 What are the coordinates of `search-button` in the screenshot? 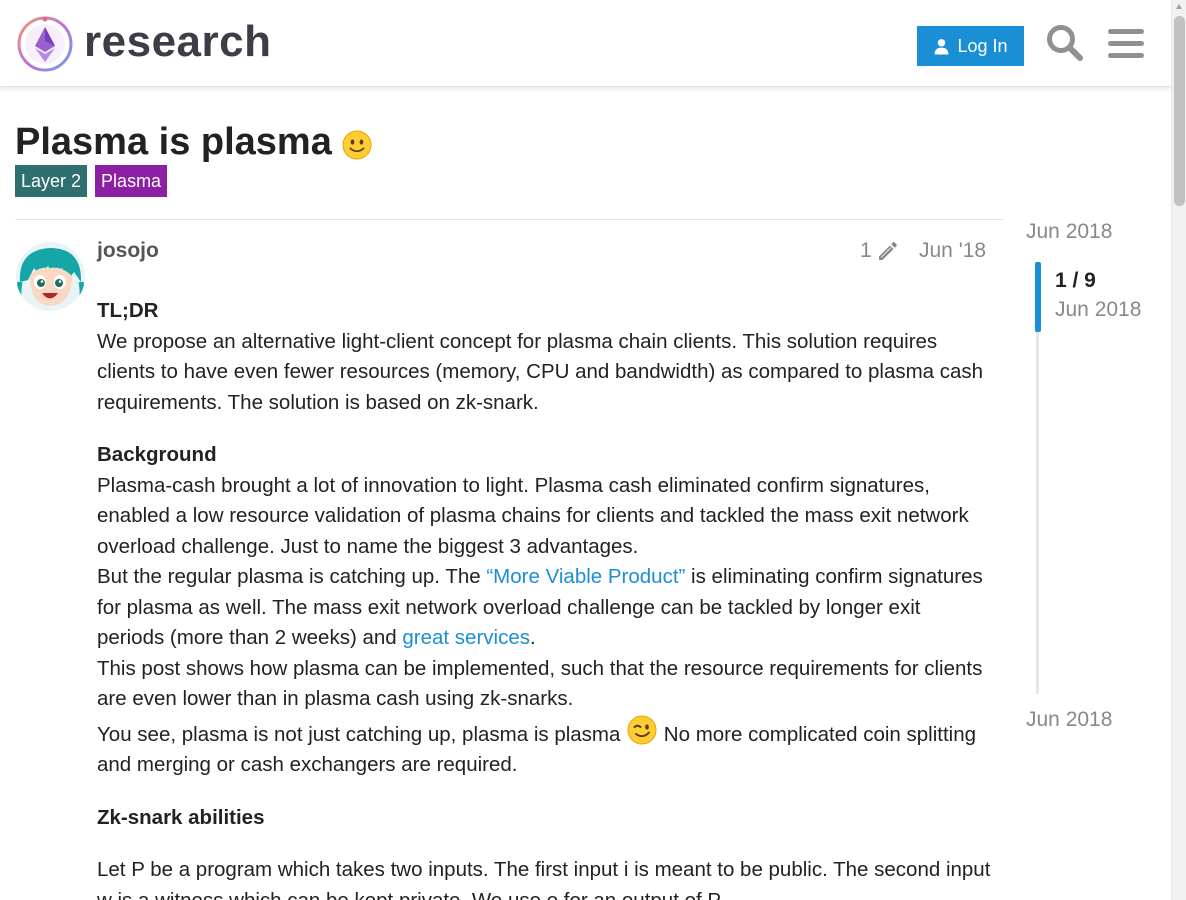 It's located at (1065, 43).